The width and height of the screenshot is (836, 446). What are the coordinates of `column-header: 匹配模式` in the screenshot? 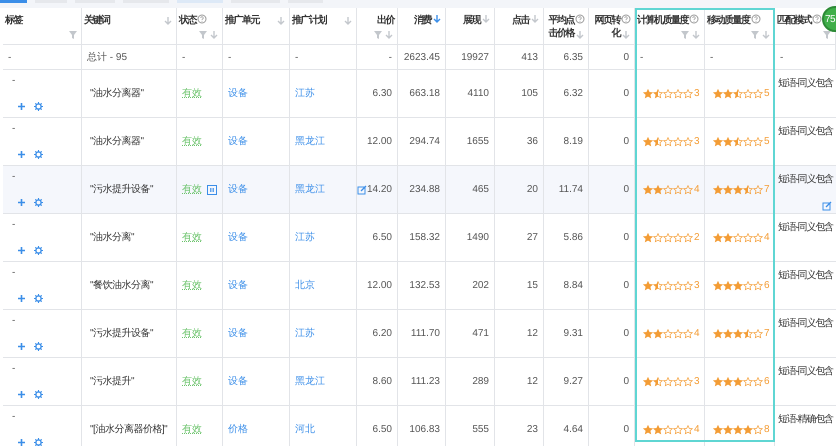 It's located at (794, 20).